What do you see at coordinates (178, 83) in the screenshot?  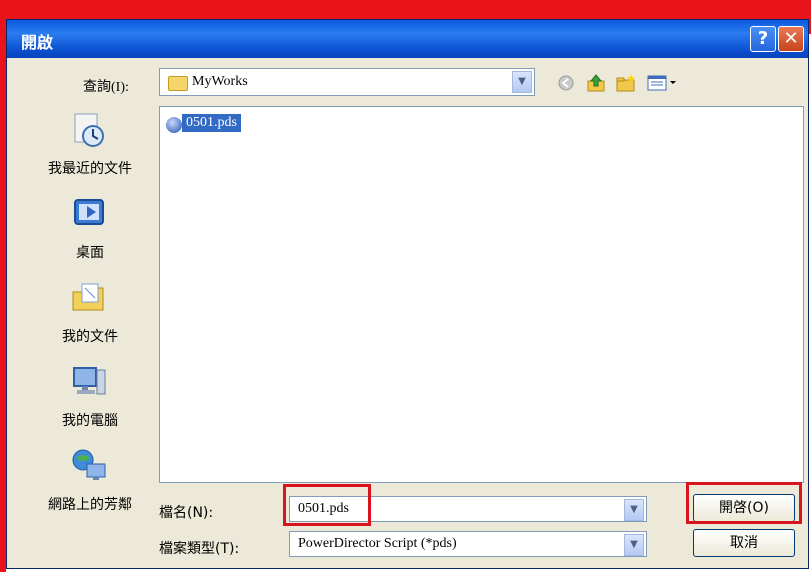 I see `folder-icon` at bounding box center [178, 83].